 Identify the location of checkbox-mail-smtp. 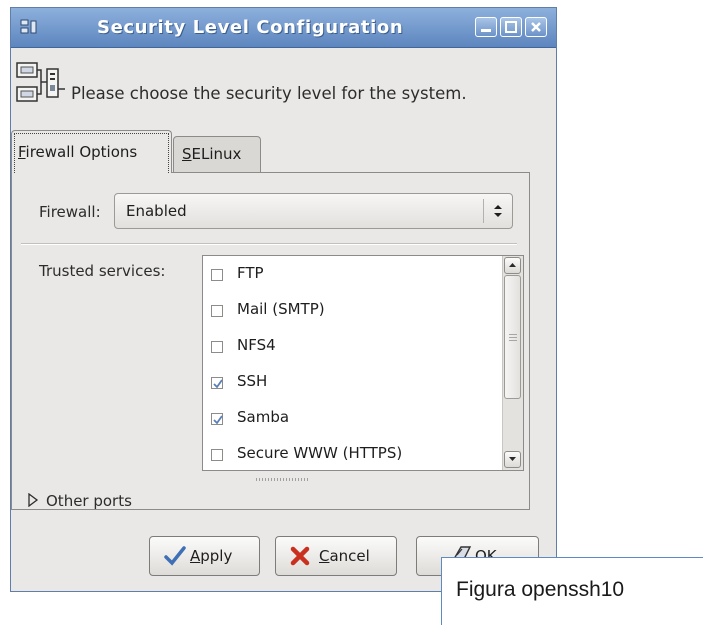
(217, 311).